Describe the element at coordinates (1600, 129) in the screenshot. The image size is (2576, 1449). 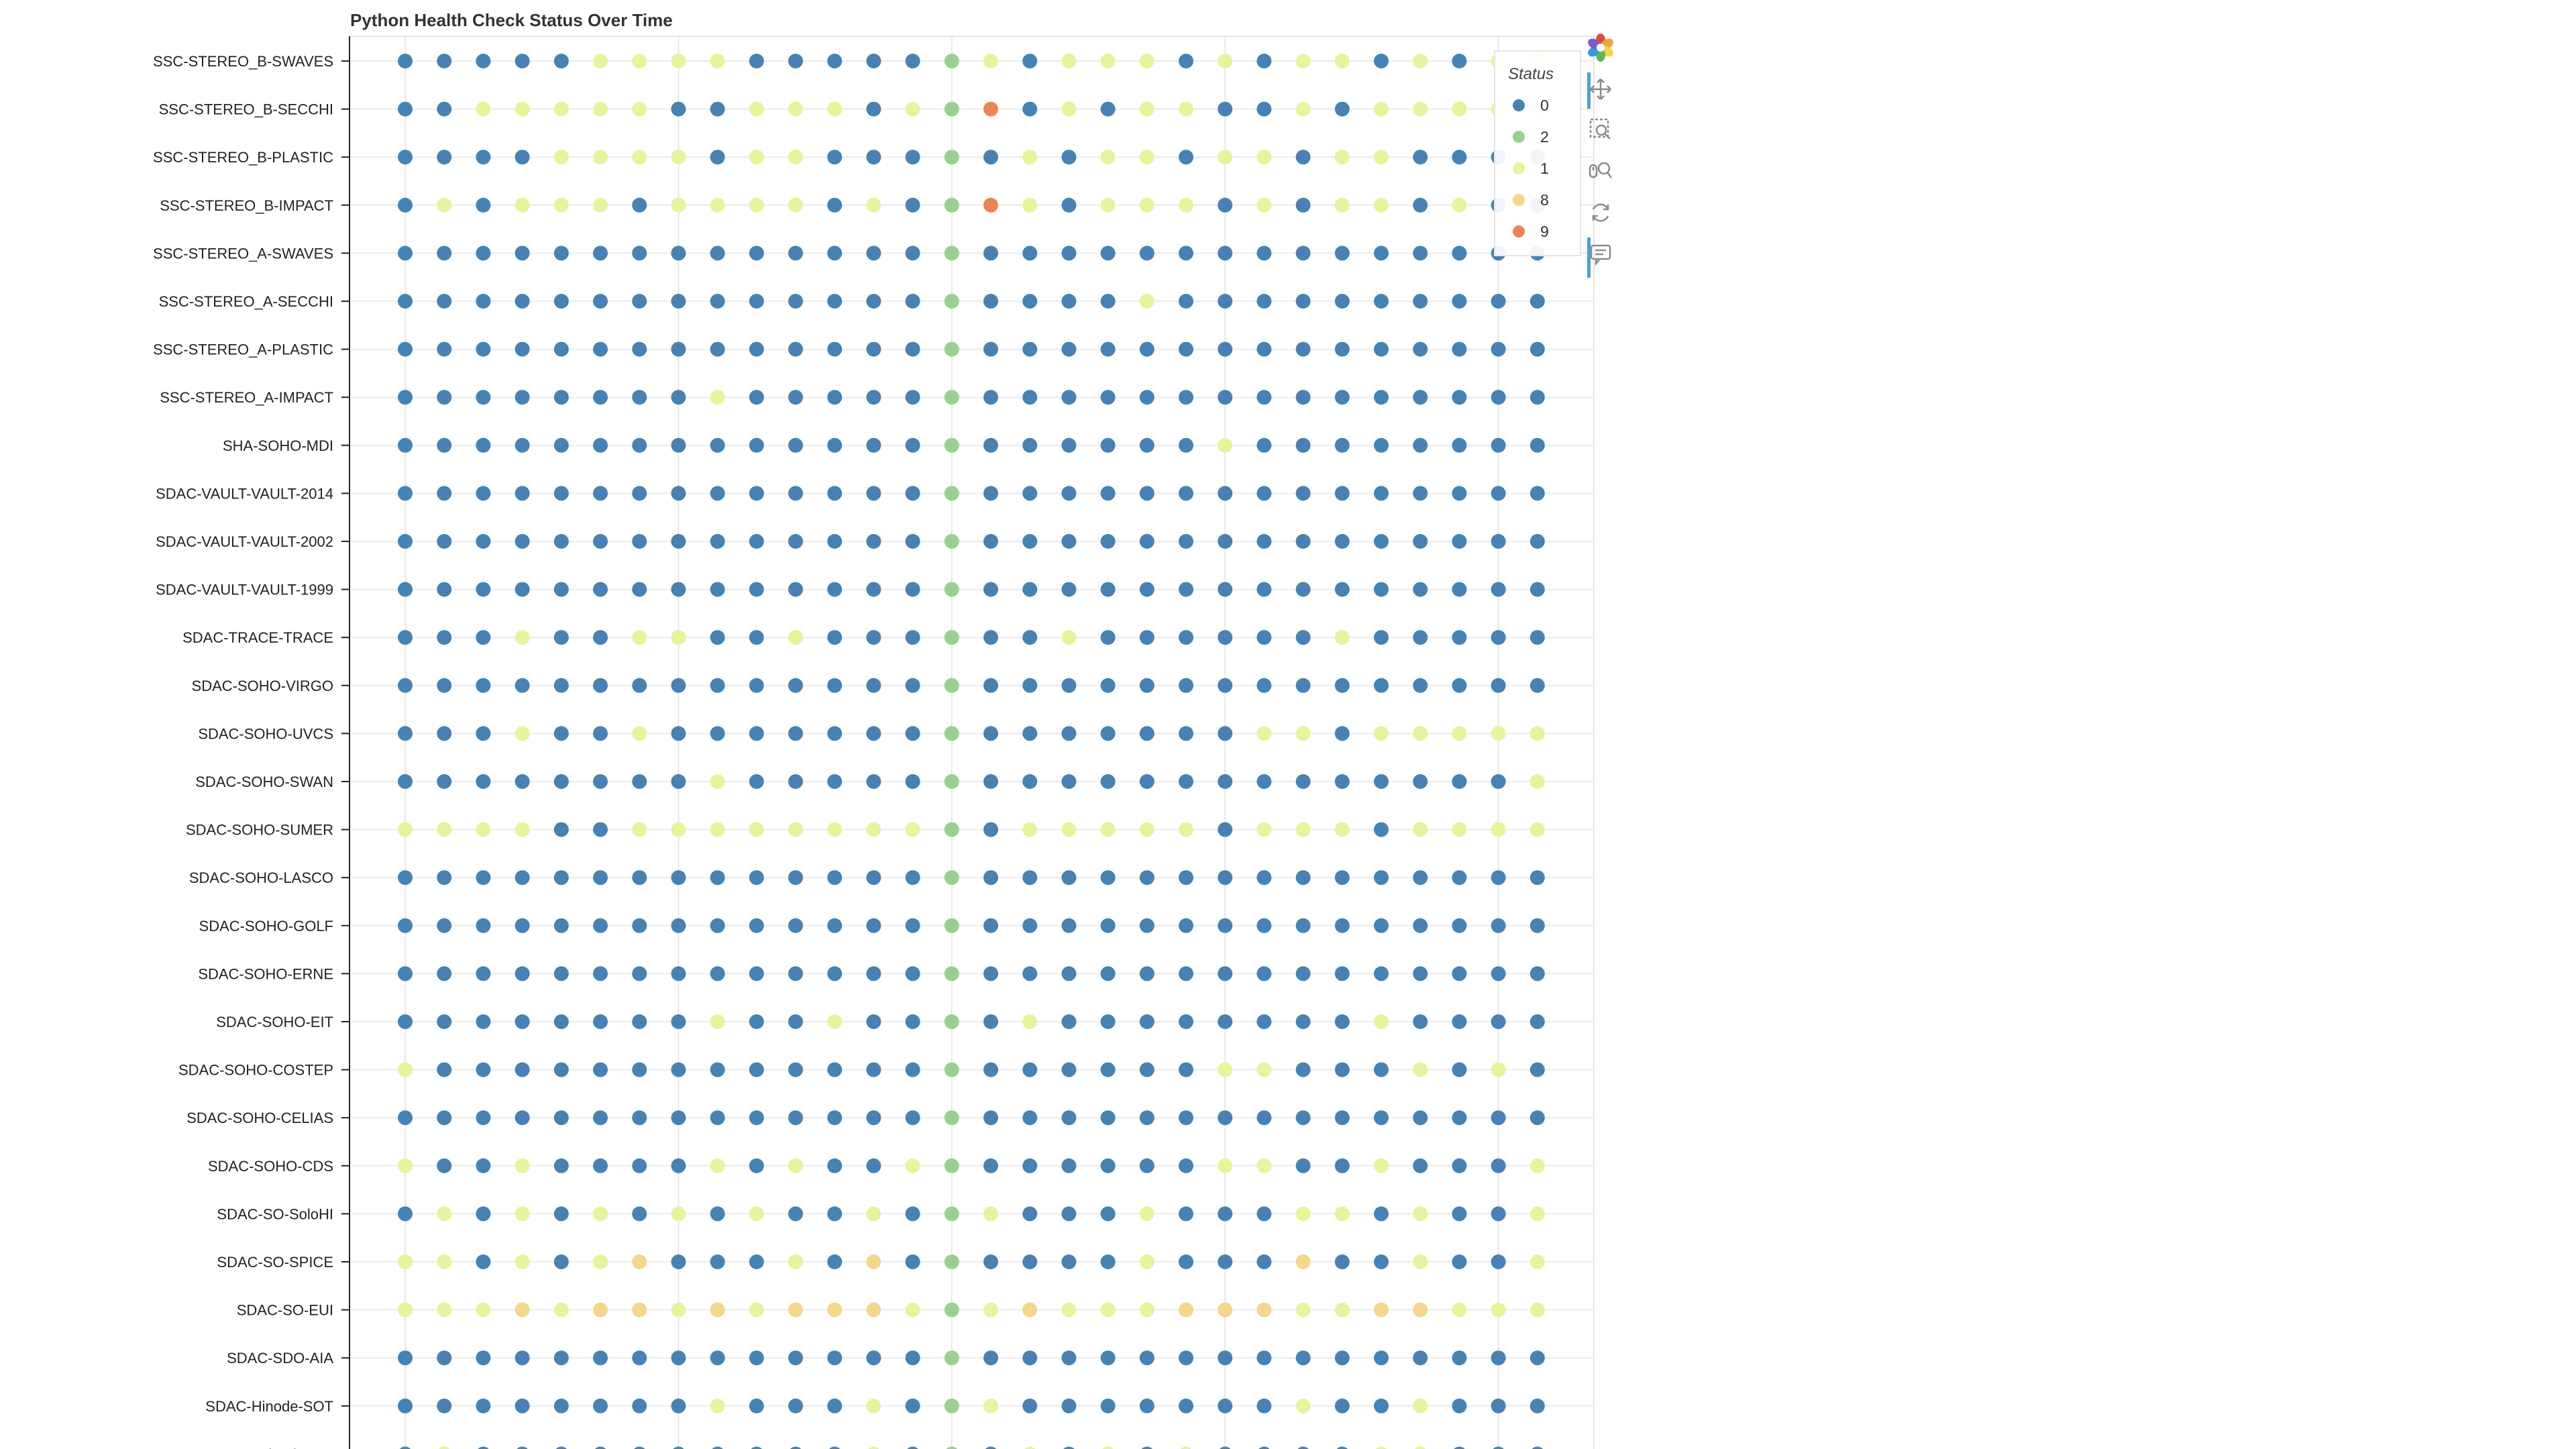
I see `box-zoom-icon` at that location.